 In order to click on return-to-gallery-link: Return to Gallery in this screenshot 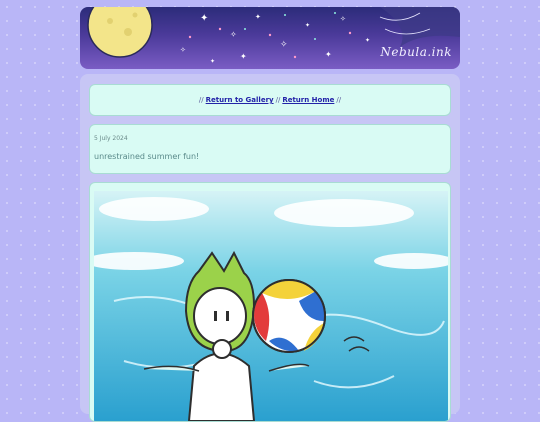, I will do `click(240, 100)`.